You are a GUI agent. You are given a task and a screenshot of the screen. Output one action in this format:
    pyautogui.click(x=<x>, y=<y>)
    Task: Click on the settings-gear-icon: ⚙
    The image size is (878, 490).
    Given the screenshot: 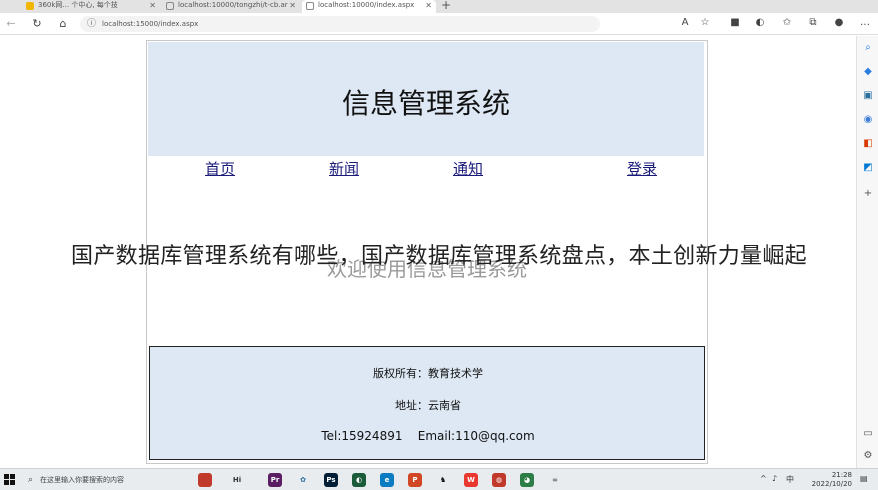 What is the action you would take?
    pyautogui.click(x=868, y=456)
    